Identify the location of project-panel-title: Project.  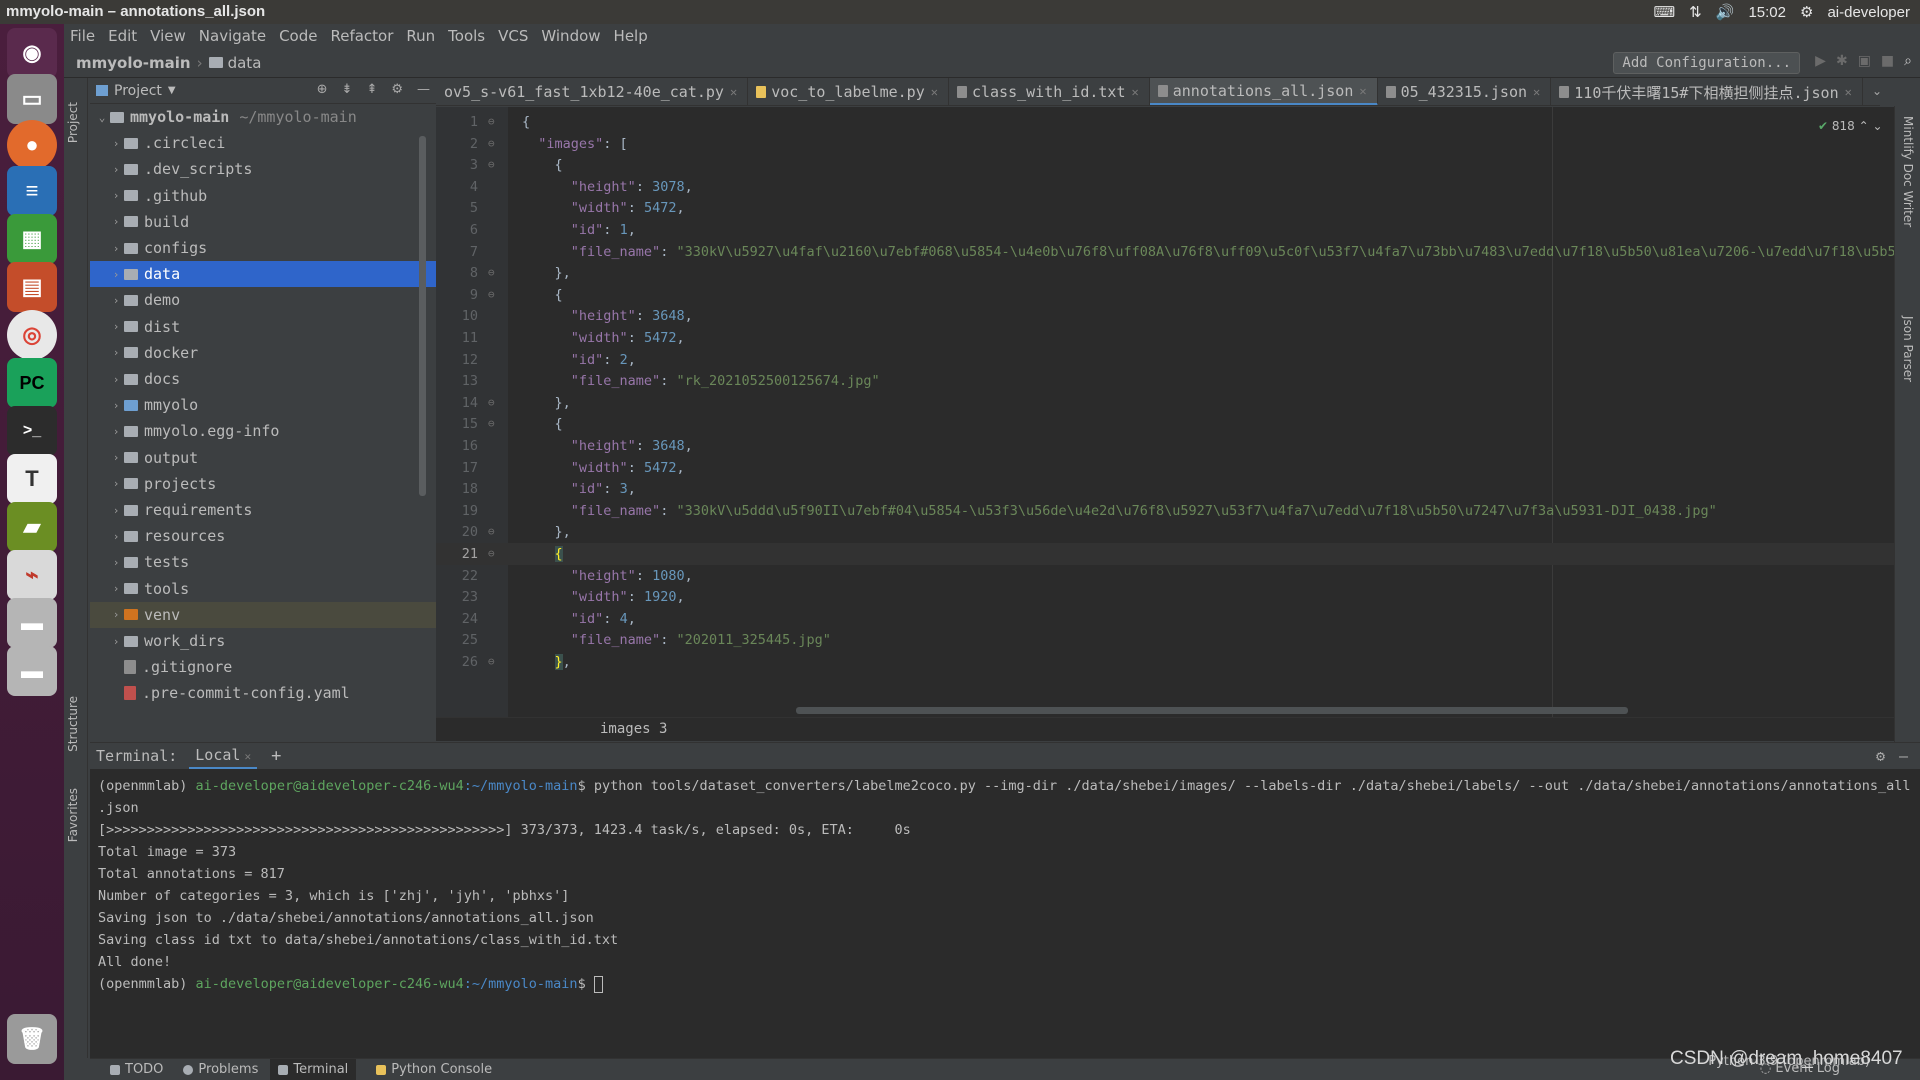
(138, 91).